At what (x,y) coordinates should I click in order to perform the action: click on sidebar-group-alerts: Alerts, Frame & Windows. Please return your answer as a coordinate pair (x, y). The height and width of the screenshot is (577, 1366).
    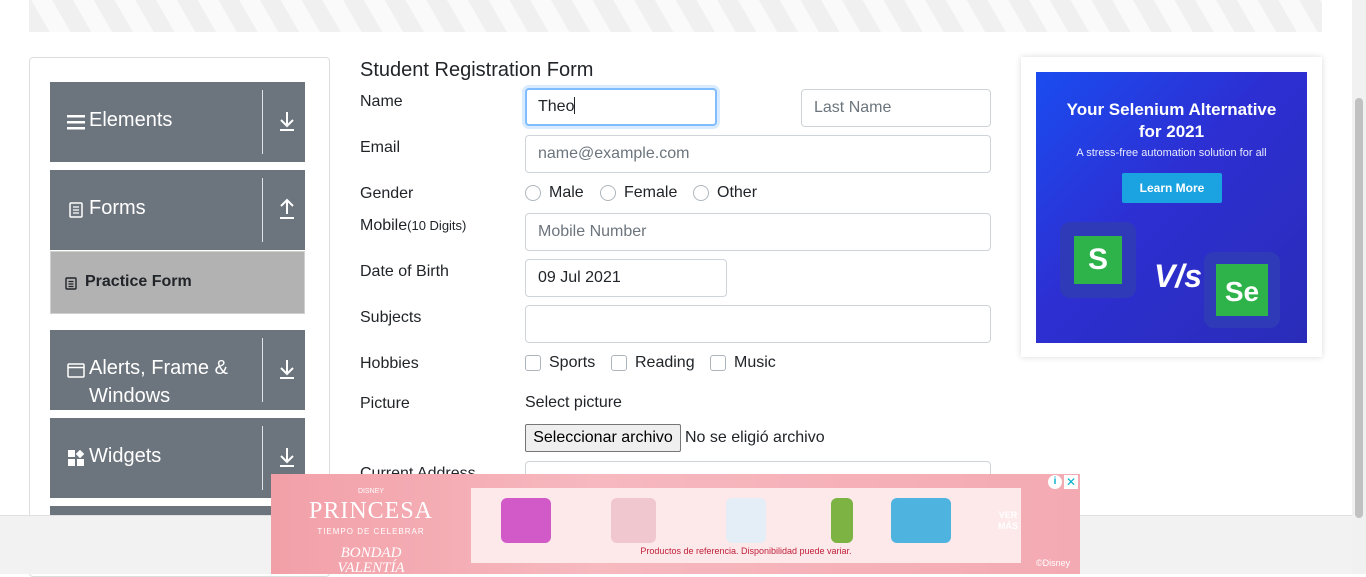
    Looking at the image, I should click on (177, 370).